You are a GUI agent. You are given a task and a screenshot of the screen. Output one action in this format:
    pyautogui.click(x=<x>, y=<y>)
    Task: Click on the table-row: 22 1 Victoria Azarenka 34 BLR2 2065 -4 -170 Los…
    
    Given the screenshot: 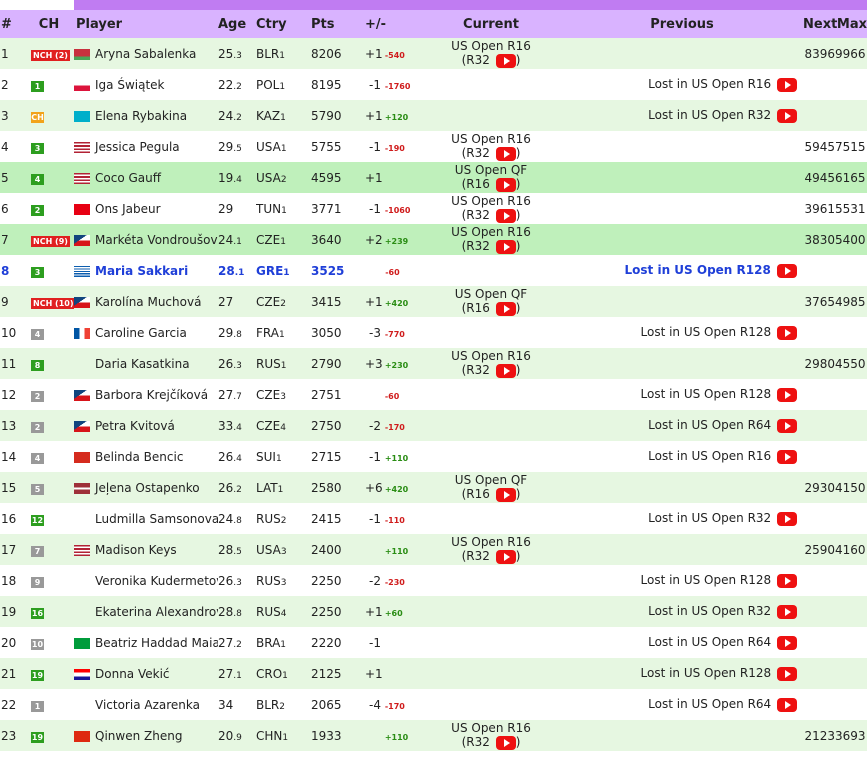 What is the action you would take?
    pyautogui.click(x=433, y=704)
    